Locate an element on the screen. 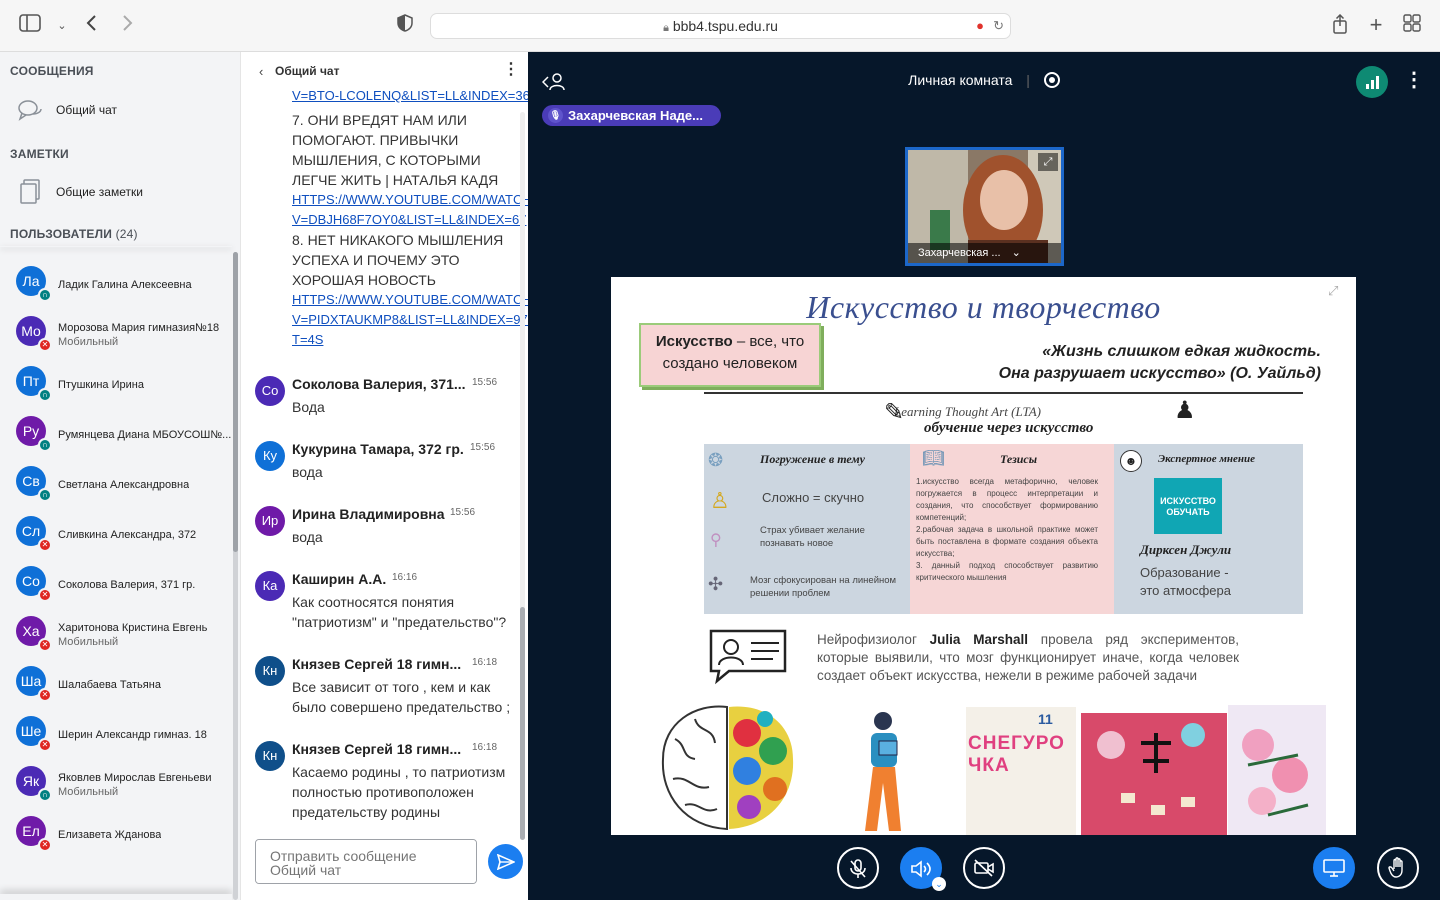 The height and width of the screenshot is (900, 1440). audio-button: ⌄ is located at coordinates (923, 869).